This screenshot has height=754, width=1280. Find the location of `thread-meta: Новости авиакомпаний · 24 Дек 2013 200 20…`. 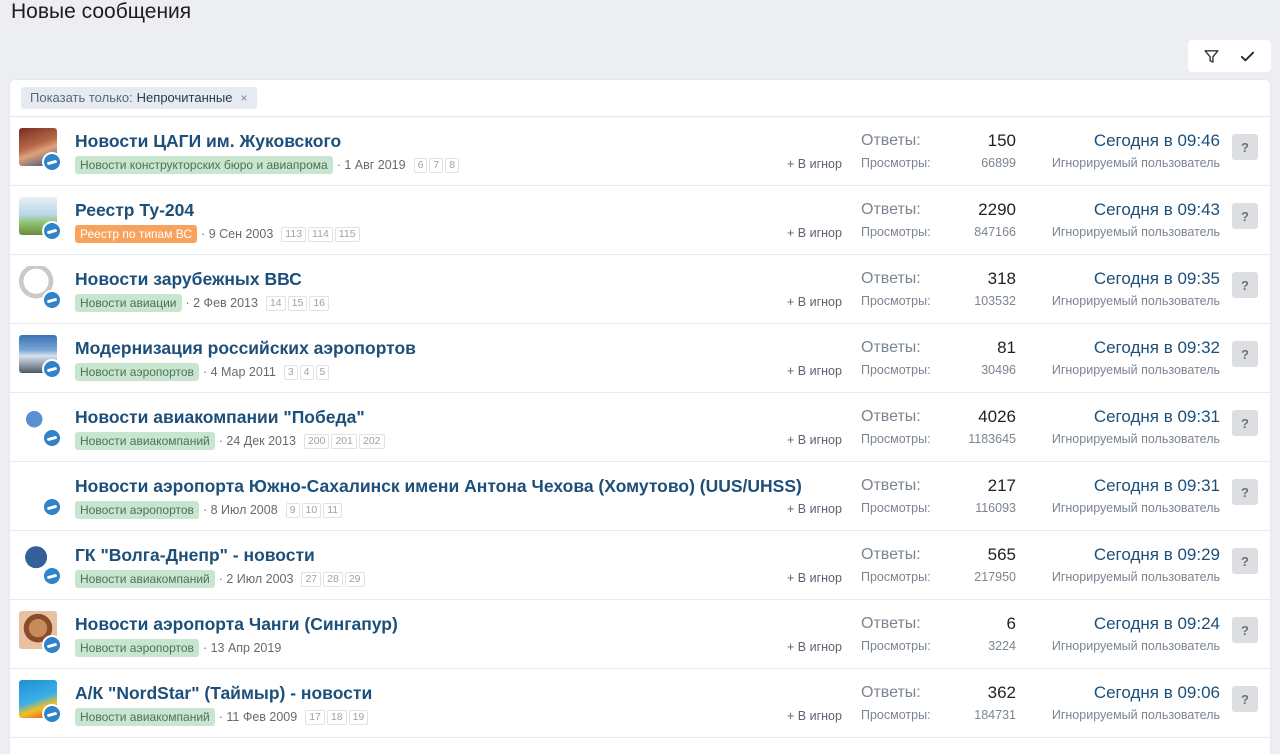

thread-meta: Новости авиакомпаний · 24 Дек 2013 200 20… is located at coordinates (230, 441).